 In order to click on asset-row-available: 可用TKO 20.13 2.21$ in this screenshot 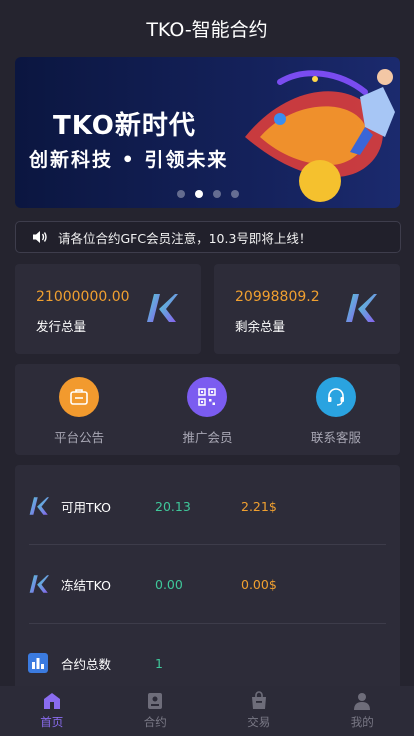, I will do `click(207, 506)`.